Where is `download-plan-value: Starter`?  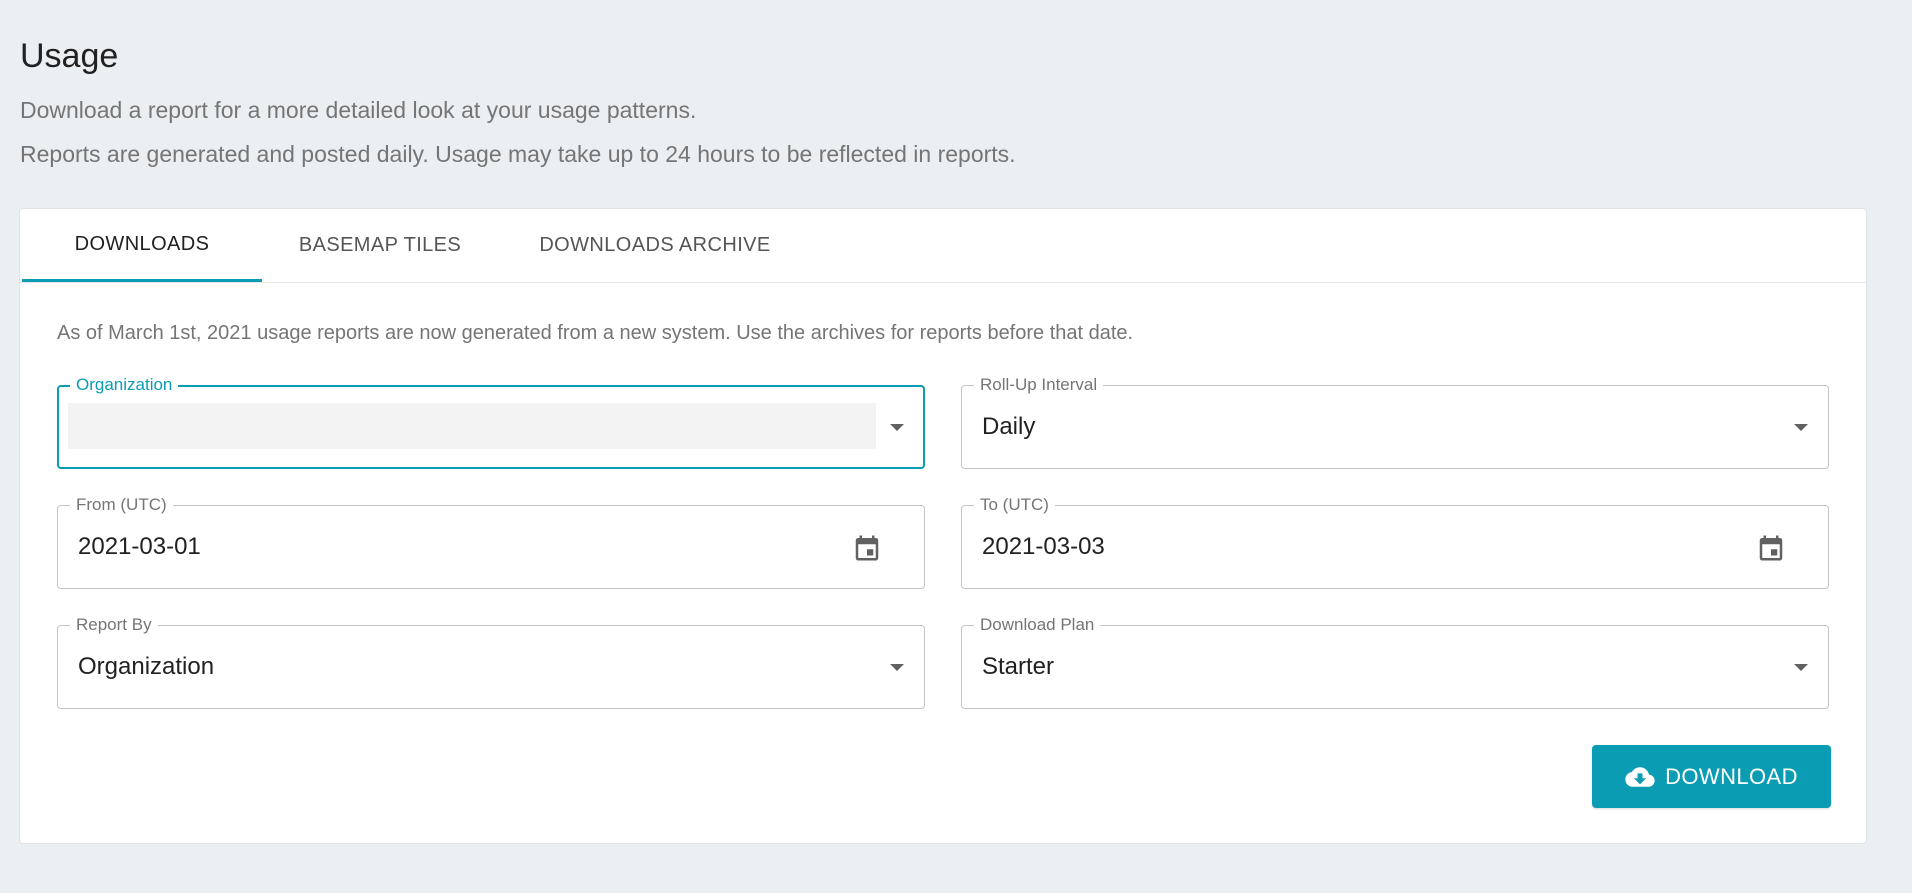 download-plan-value: Starter is located at coordinates (1018, 666).